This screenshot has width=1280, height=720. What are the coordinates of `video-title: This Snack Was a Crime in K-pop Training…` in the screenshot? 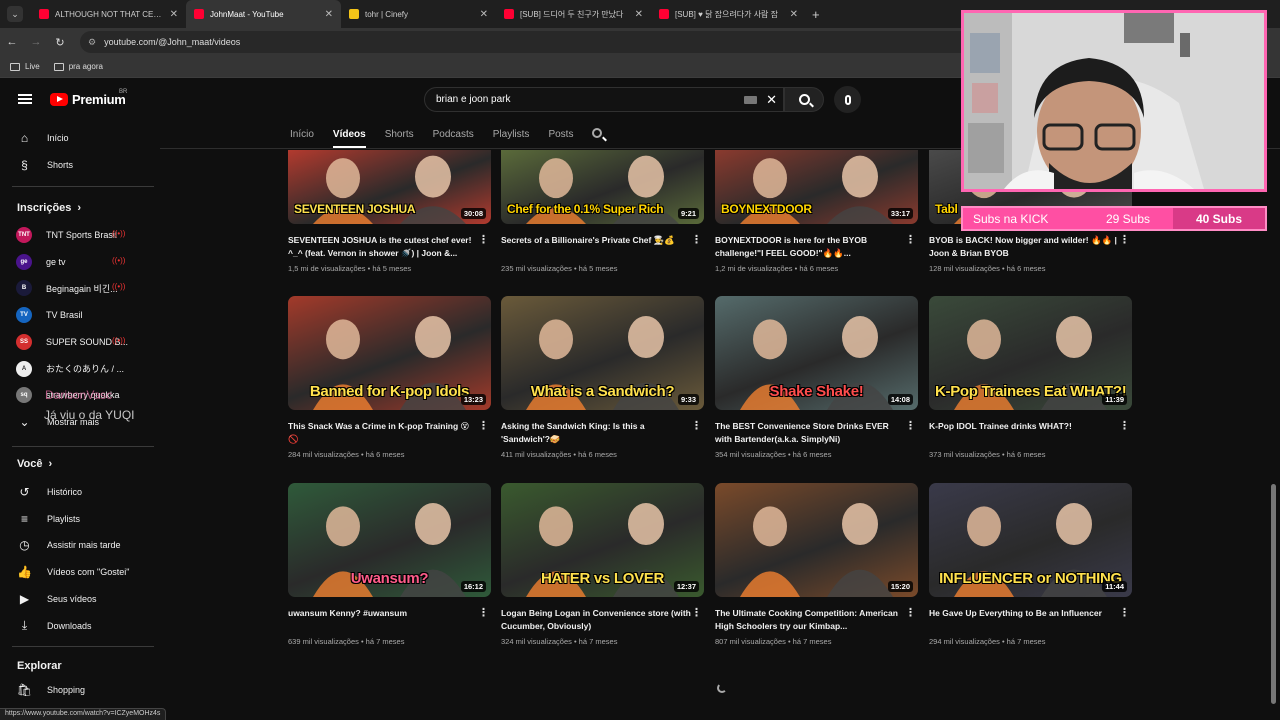 It's located at (383, 433).